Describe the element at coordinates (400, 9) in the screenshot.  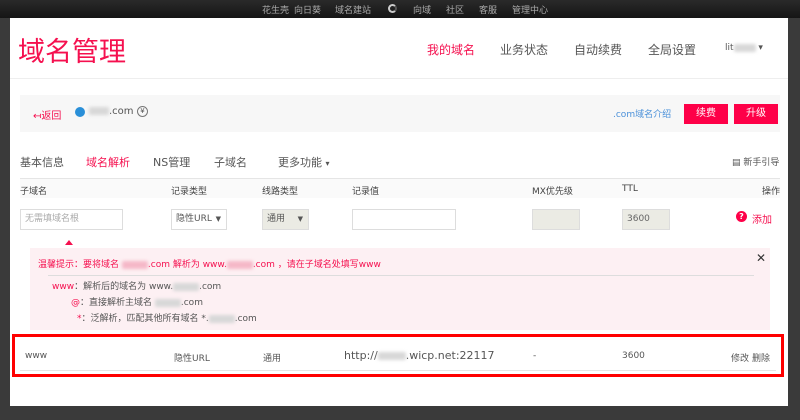
I see `top-nav-bar: 花生壳 向日葵 域名建站 向域 社区 客服 管理中心` at that location.